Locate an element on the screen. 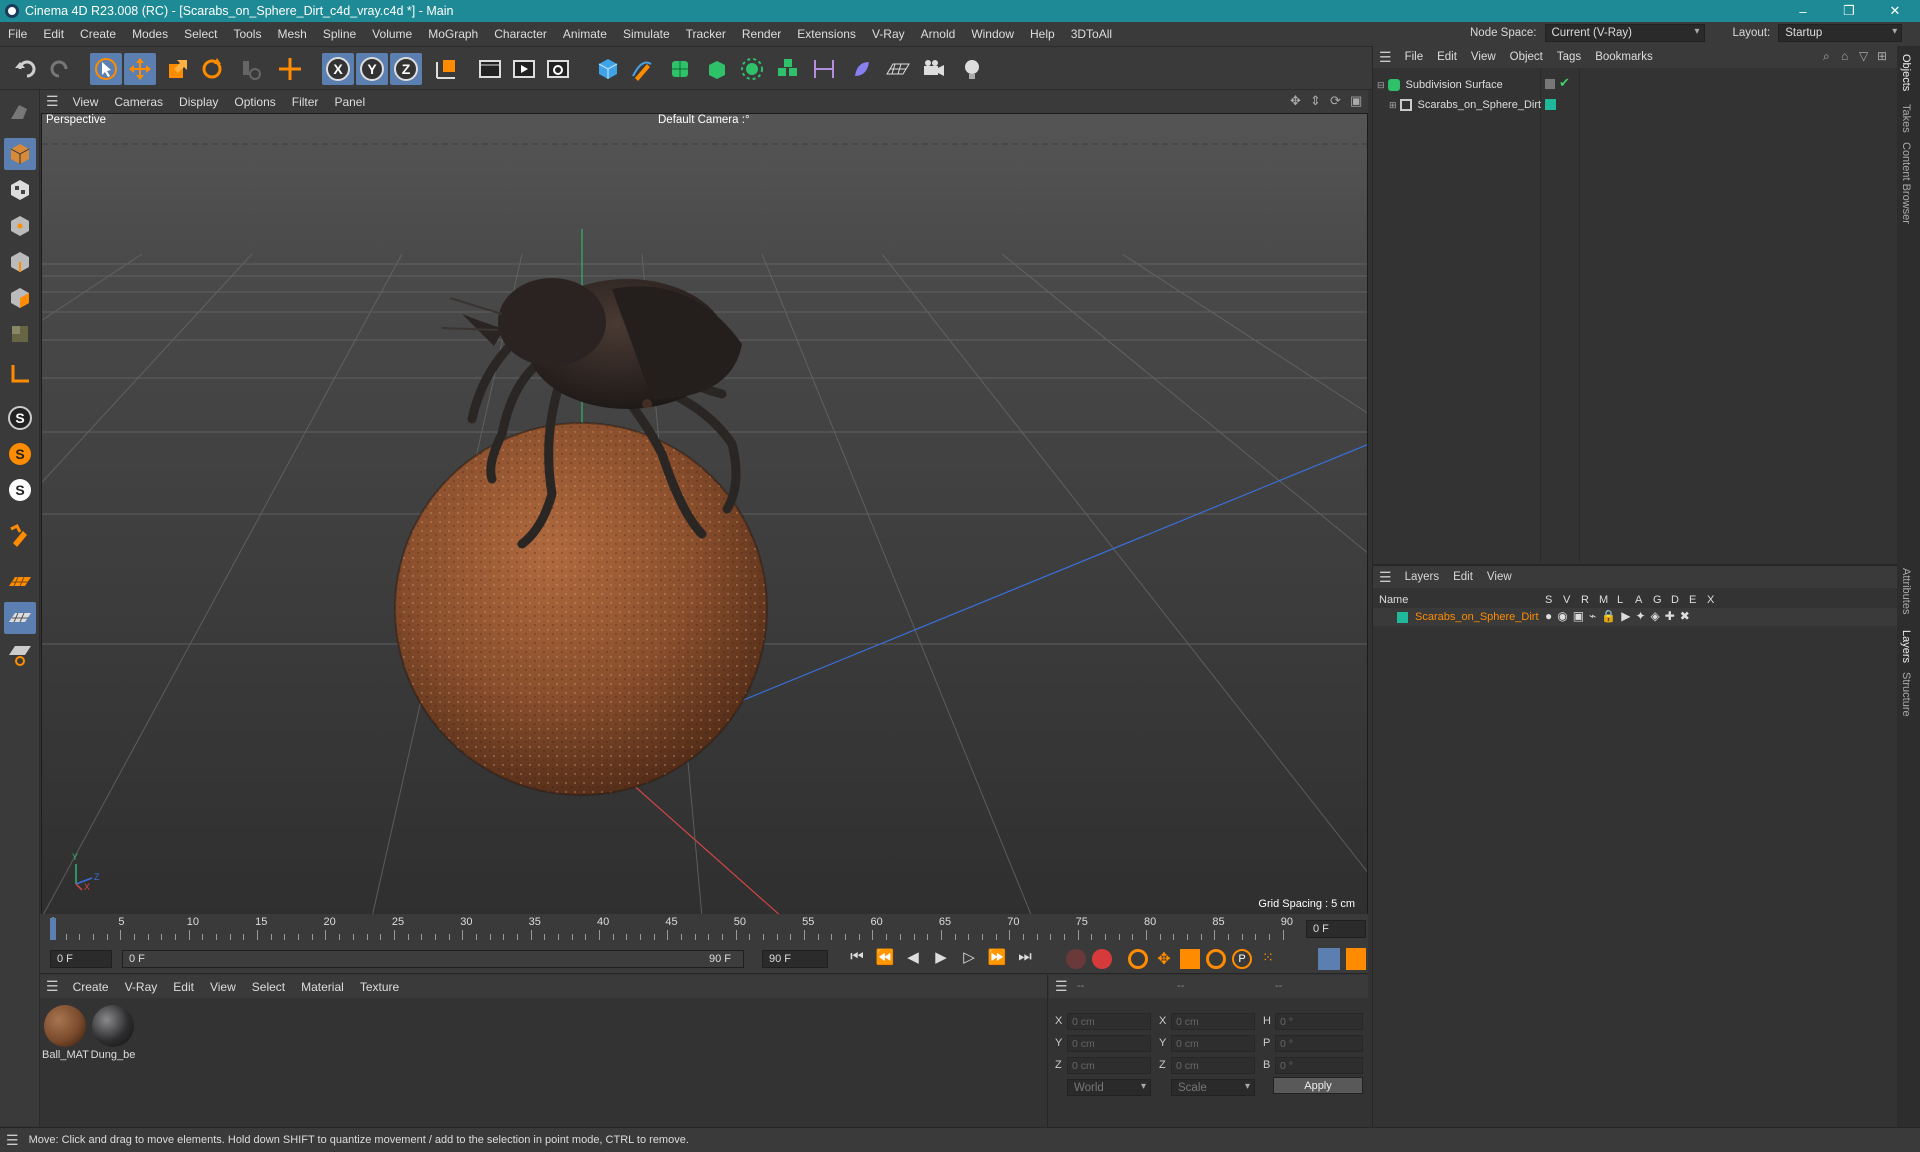 The image size is (1920, 1152). layer-toggle-icons: ●◉▣⌁🔒▶✦◈✚✖ is located at coordinates (1620, 616).